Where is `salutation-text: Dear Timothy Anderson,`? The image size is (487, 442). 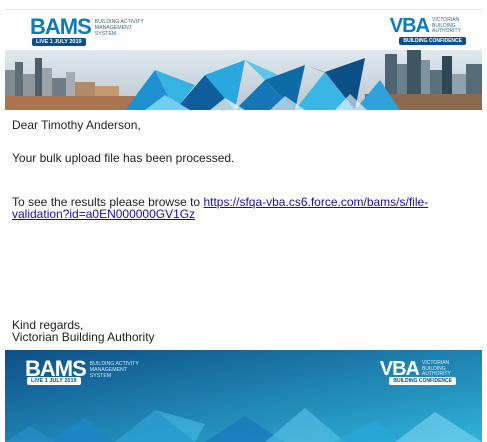
salutation-text: Dear Timothy Anderson, is located at coordinates (76, 125).